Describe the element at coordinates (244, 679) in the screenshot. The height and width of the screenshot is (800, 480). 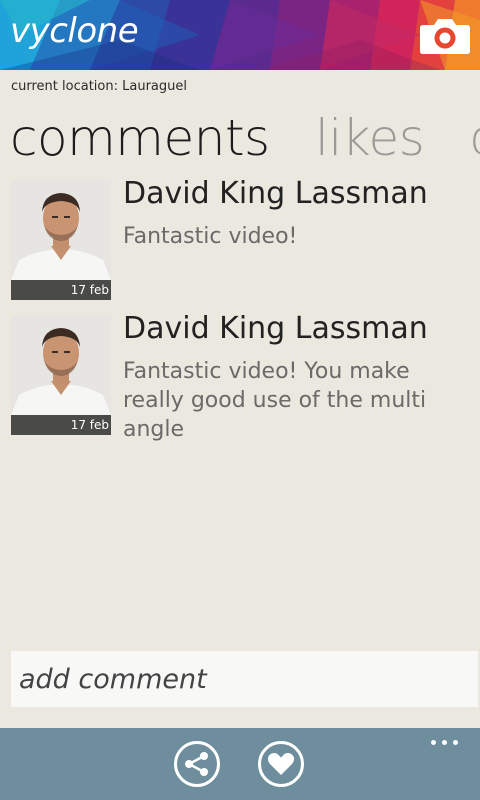
I see `add-comment-input` at that location.